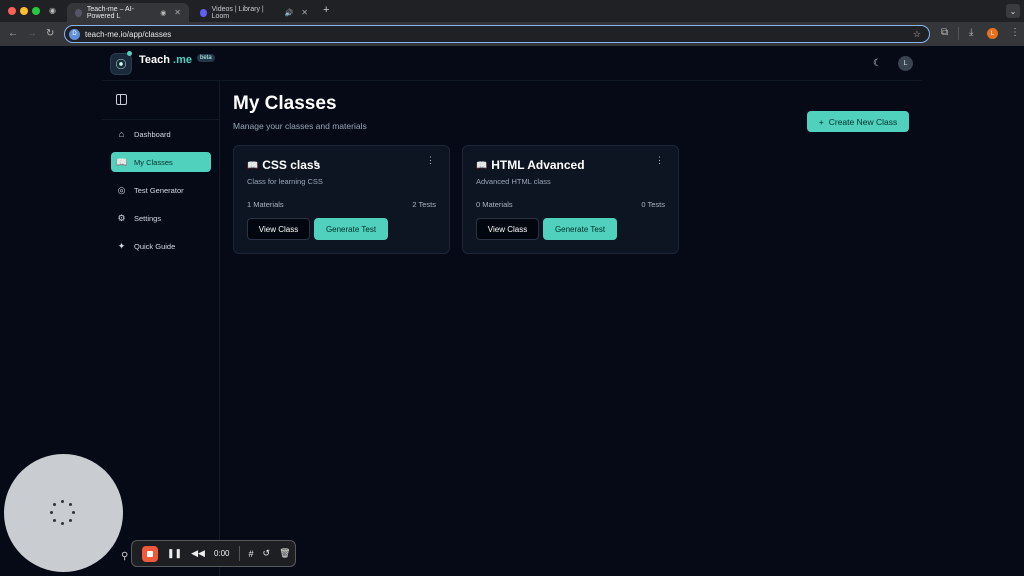 This screenshot has width=1024, height=576. What do you see at coordinates (958, 33) in the screenshot?
I see `toolbar-divider` at bounding box center [958, 33].